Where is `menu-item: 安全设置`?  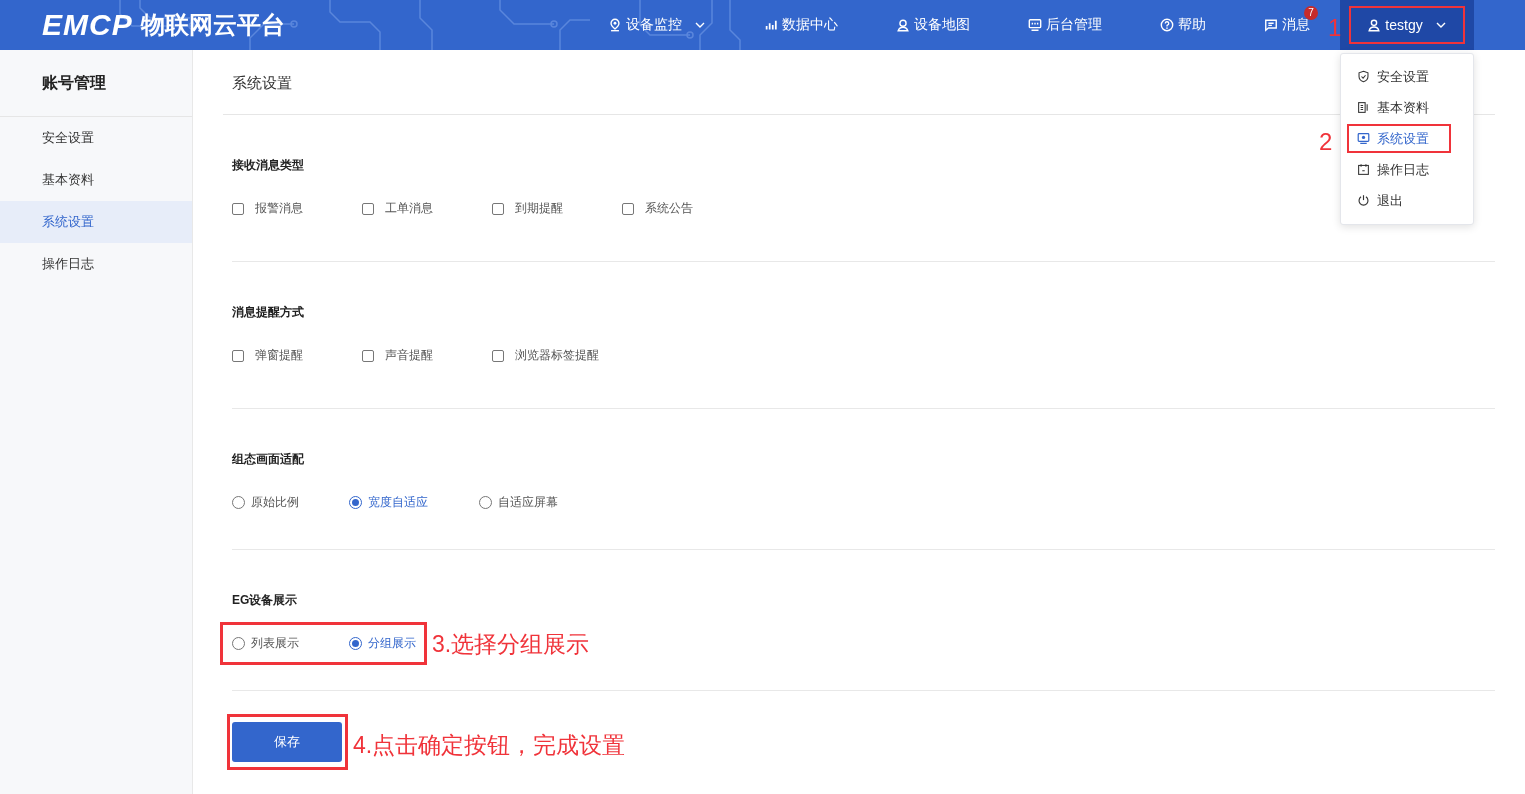
menu-item: 安全设置 is located at coordinates (1399, 76).